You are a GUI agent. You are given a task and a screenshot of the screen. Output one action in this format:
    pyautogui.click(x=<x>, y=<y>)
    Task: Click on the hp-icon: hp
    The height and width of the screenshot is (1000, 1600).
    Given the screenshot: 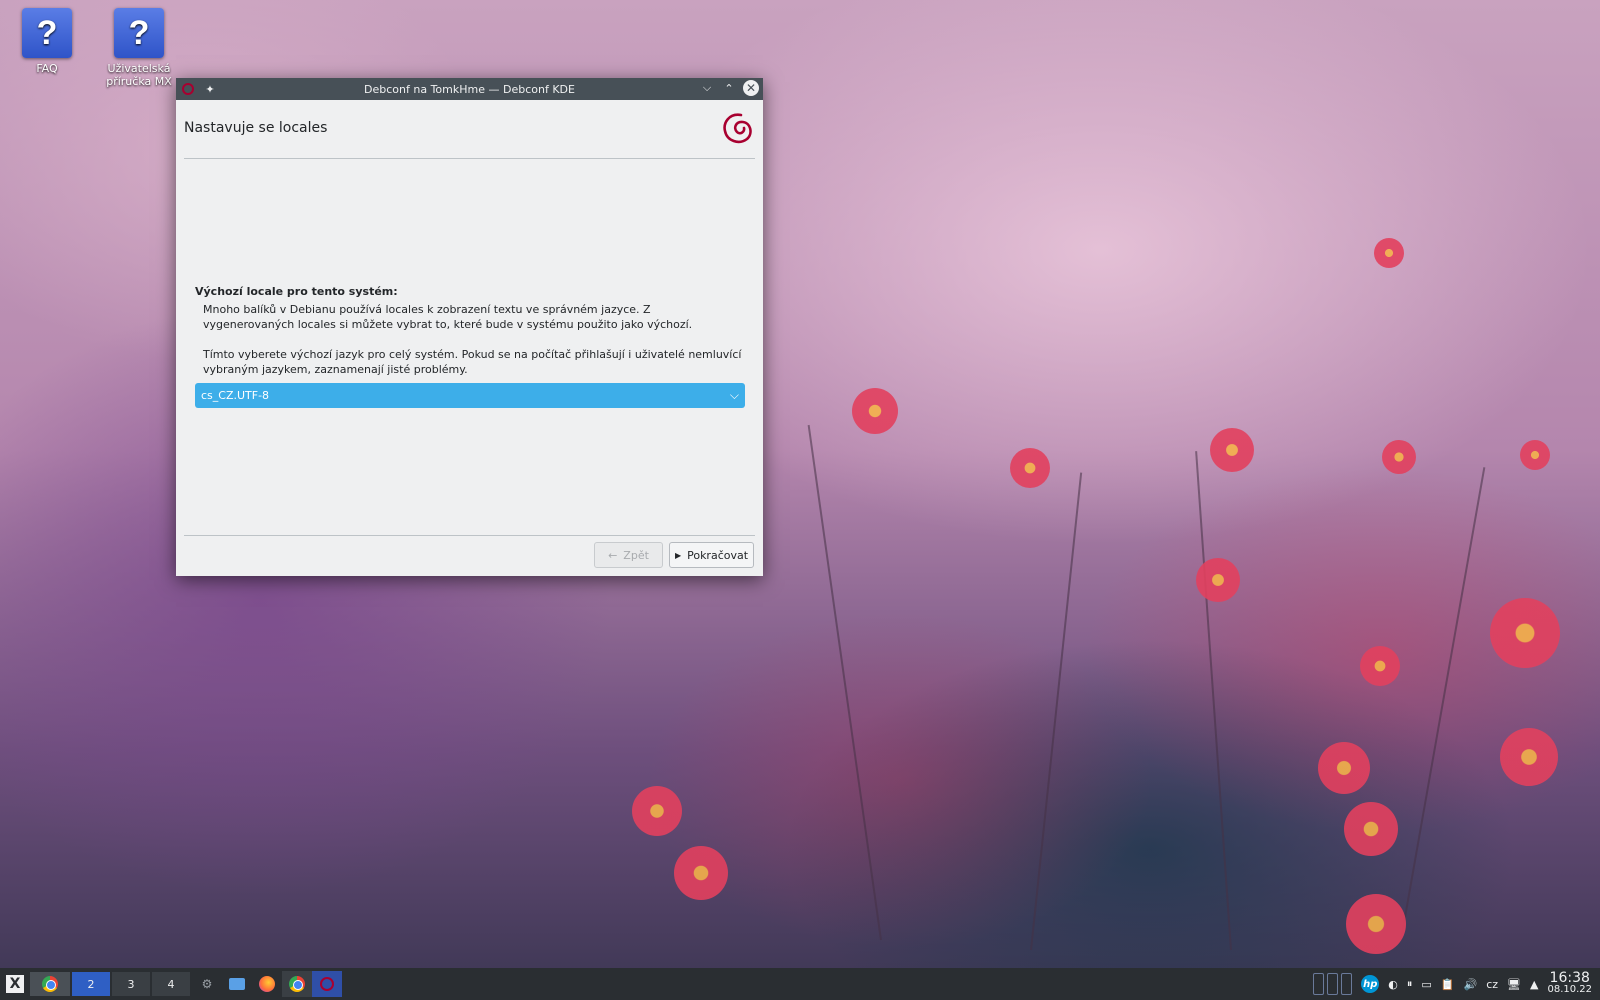 What is the action you would take?
    pyautogui.click(x=1370, y=984)
    